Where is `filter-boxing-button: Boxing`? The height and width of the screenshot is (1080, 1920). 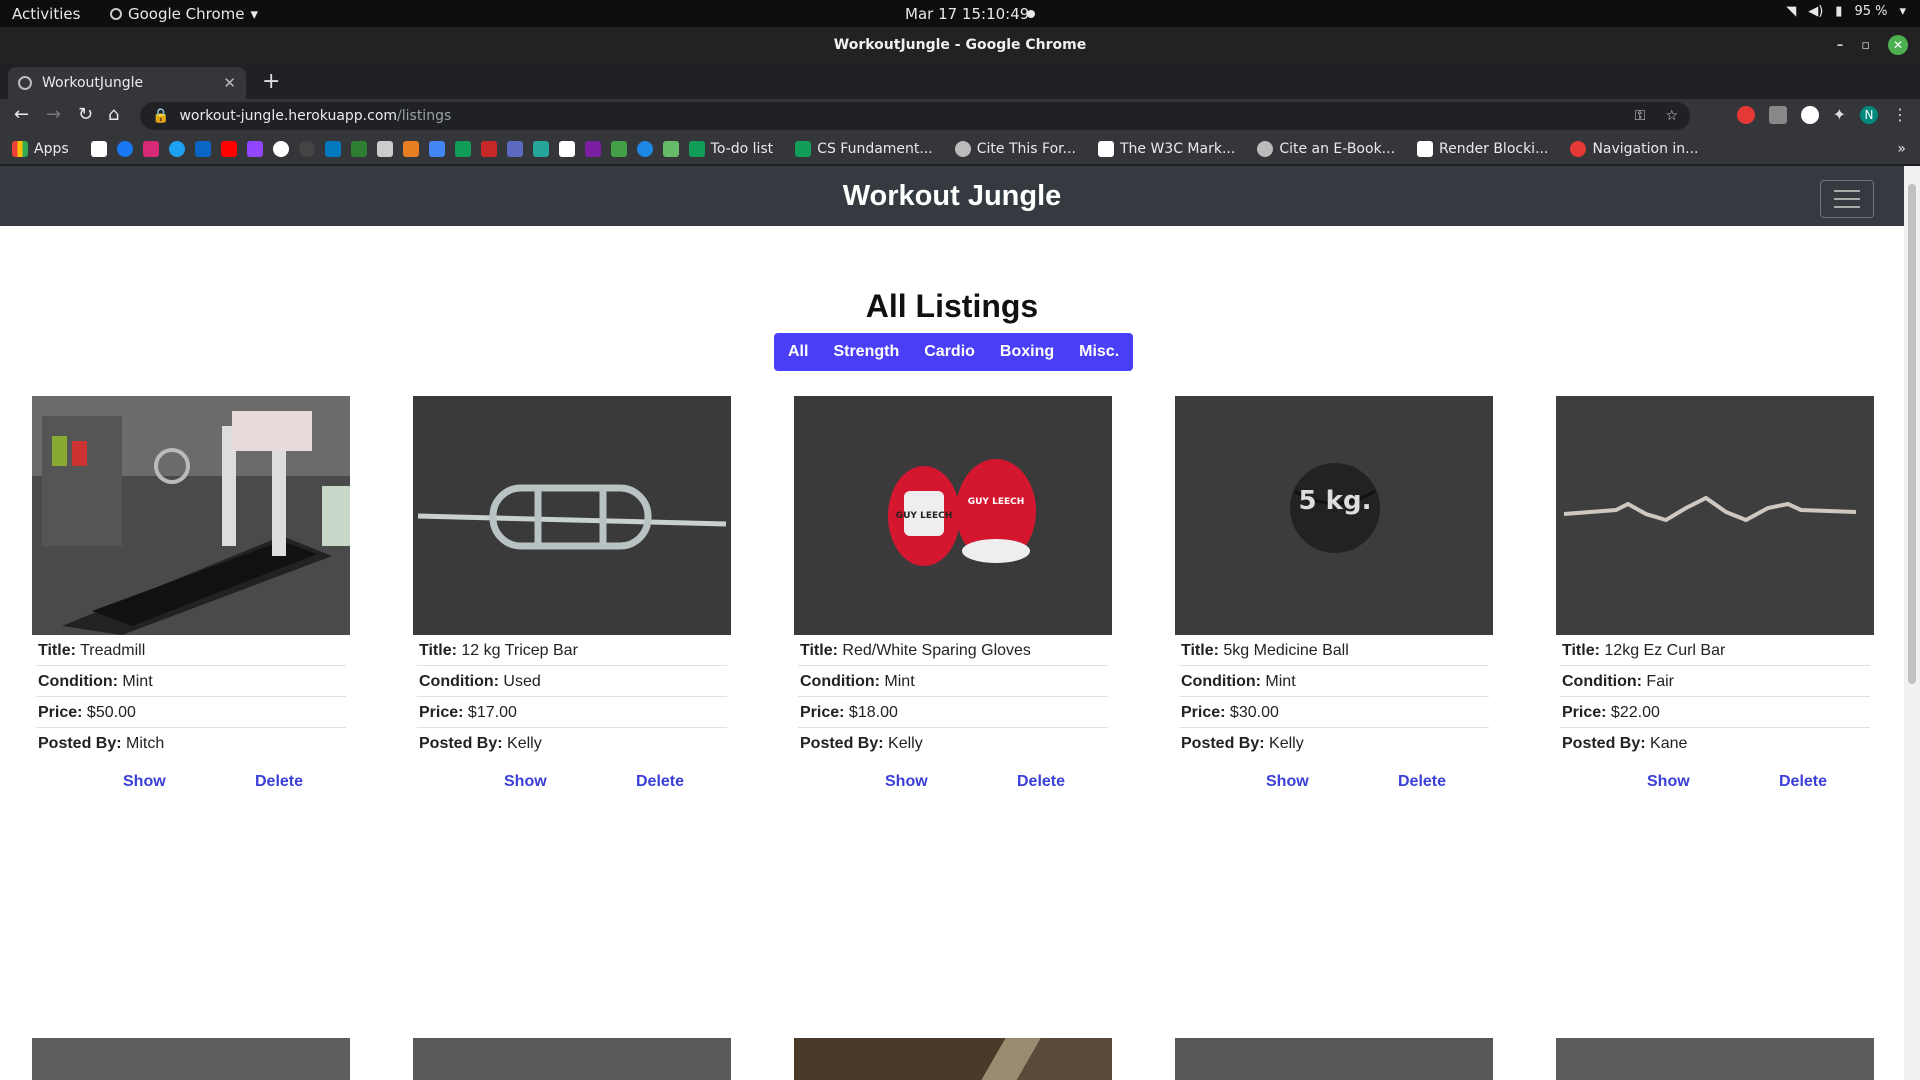
filter-boxing-button: Boxing is located at coordinates (1027, 352).